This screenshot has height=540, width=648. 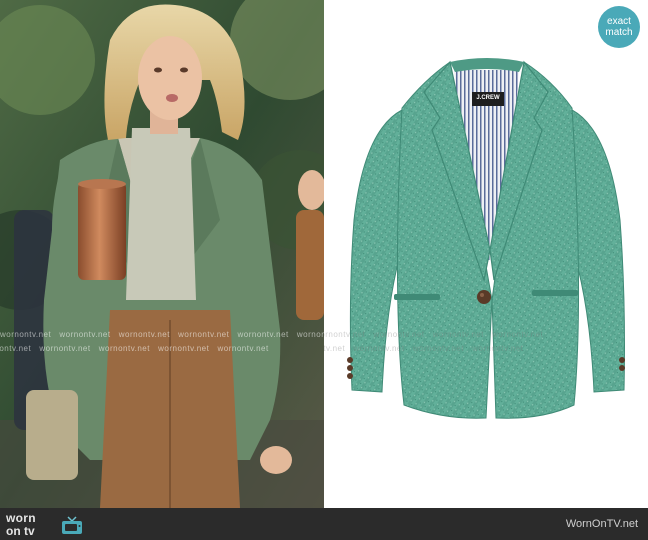 I want to click on exact-match-badge: exact match, so click(x=619, y=27).